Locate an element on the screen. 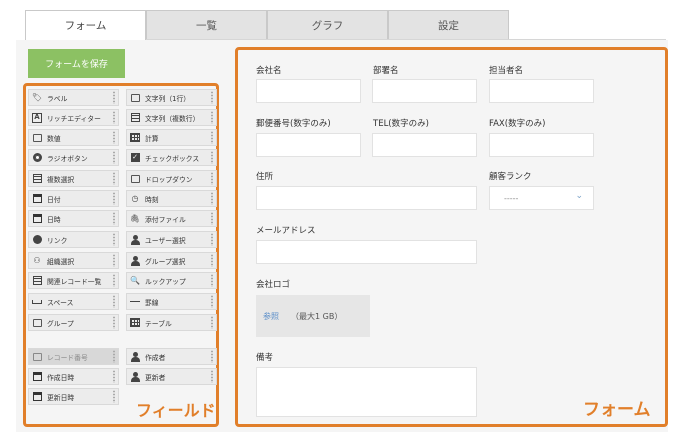 Image resolution: width=684 pixels, height=436 pixels. palette-item-creator: 作成者 is located at coordinates (171, 356).